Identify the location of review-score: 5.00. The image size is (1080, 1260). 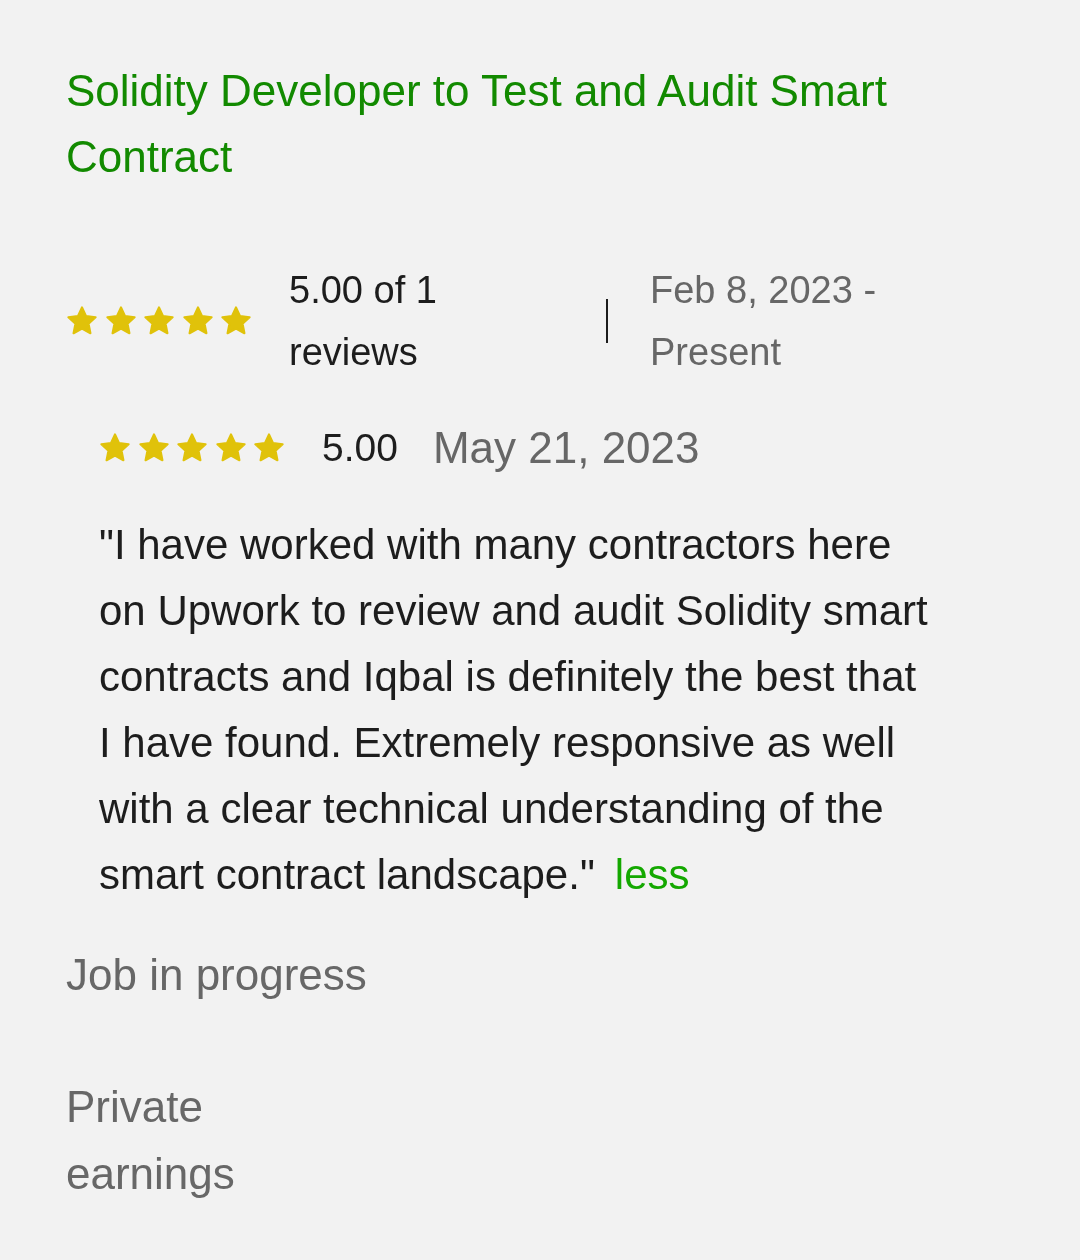
(360, 448).